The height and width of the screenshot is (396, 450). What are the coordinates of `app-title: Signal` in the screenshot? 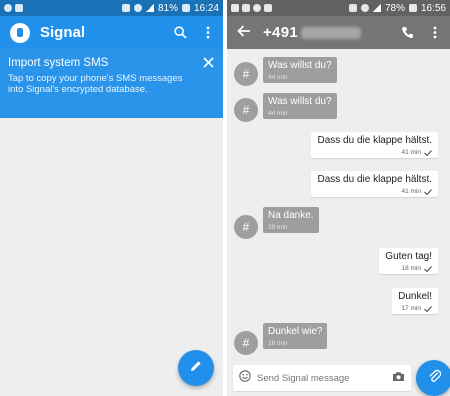 It's located at (63, 32).